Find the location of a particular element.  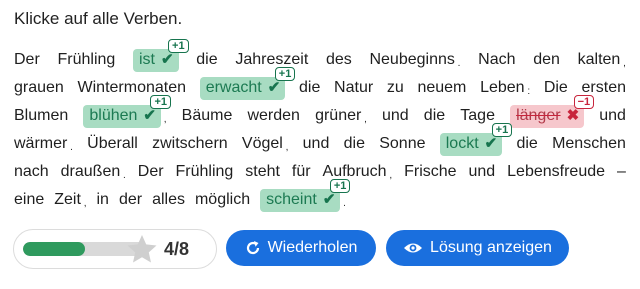

word-token: eine is located at coordinates (29, 200).